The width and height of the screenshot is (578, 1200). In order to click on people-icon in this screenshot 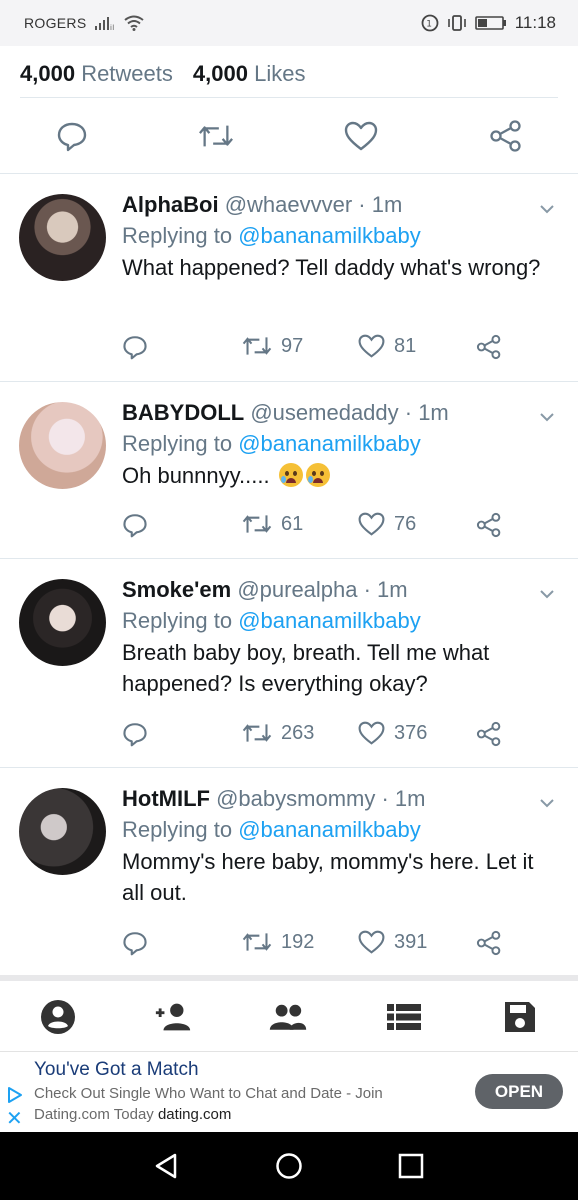, I will do `click(288, 1017)`.